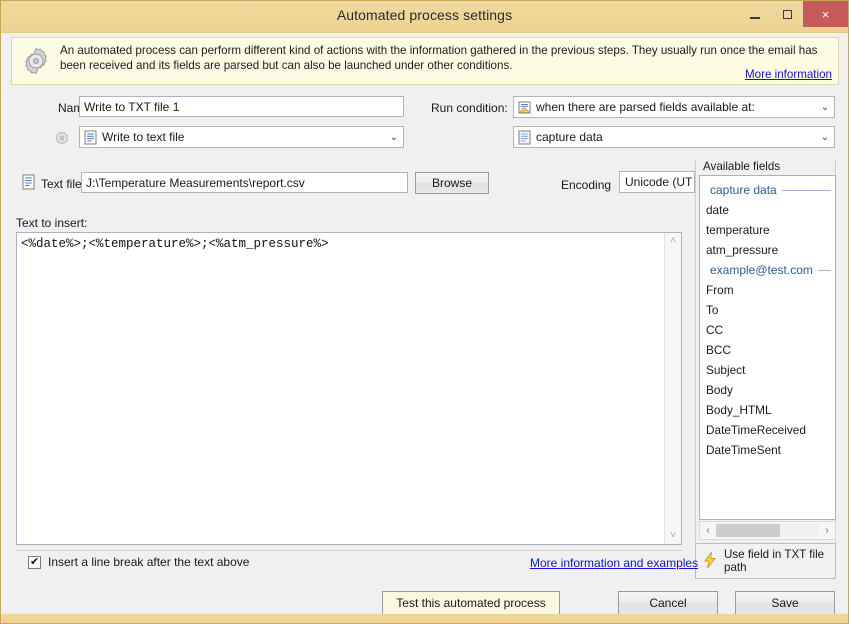  Describe the element at coordinates (785, 603) in the screenshot. I see `save-button: Save` at that location.